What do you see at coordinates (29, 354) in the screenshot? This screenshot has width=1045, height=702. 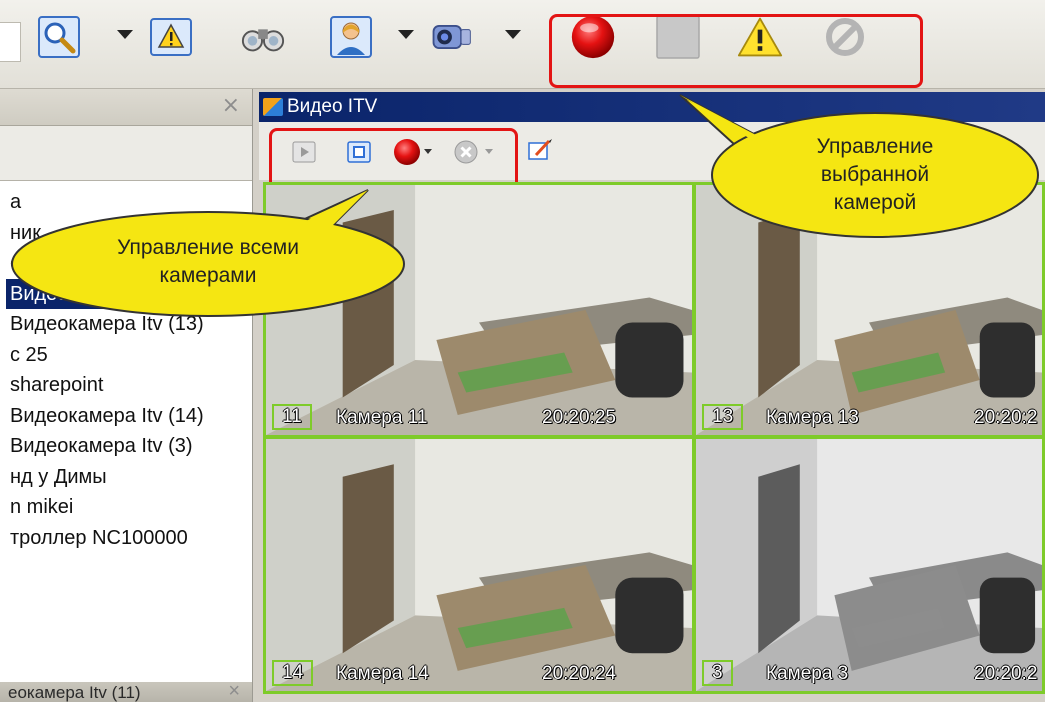 I see `tree-item-label: с 25` at bounding box center [29, 354].